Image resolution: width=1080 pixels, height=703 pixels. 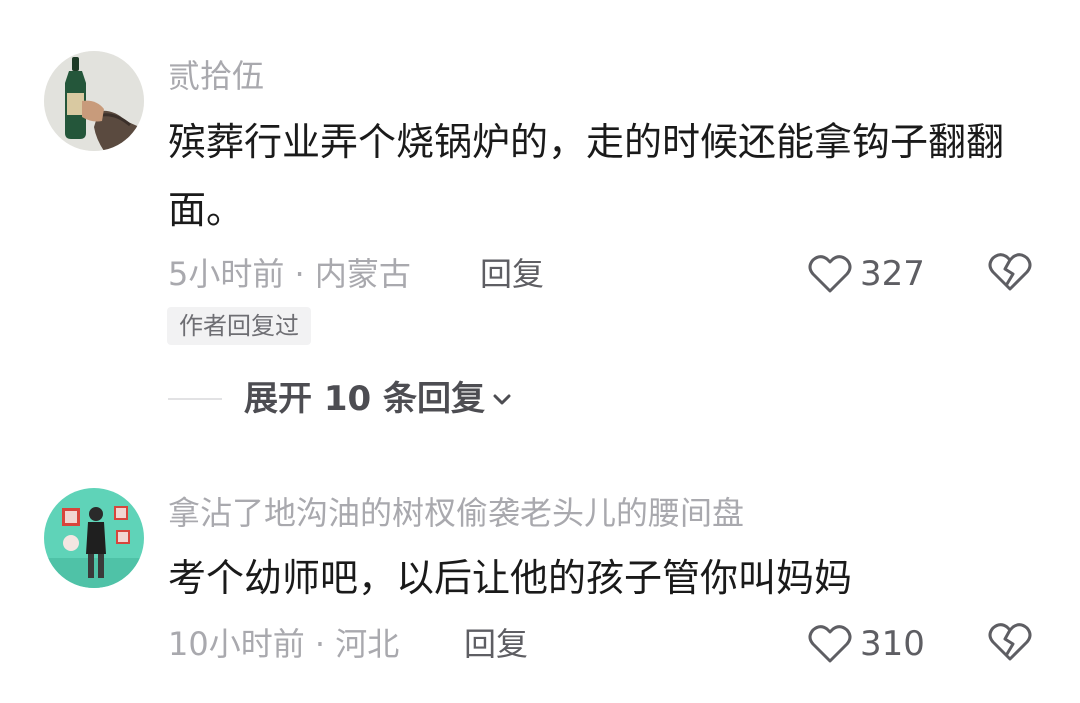 What do you see at coordinates (289, 274) in the screenshot?
I see `comment-meta: 5小时前 · 内蒙古` at bounding box center [289, 274].